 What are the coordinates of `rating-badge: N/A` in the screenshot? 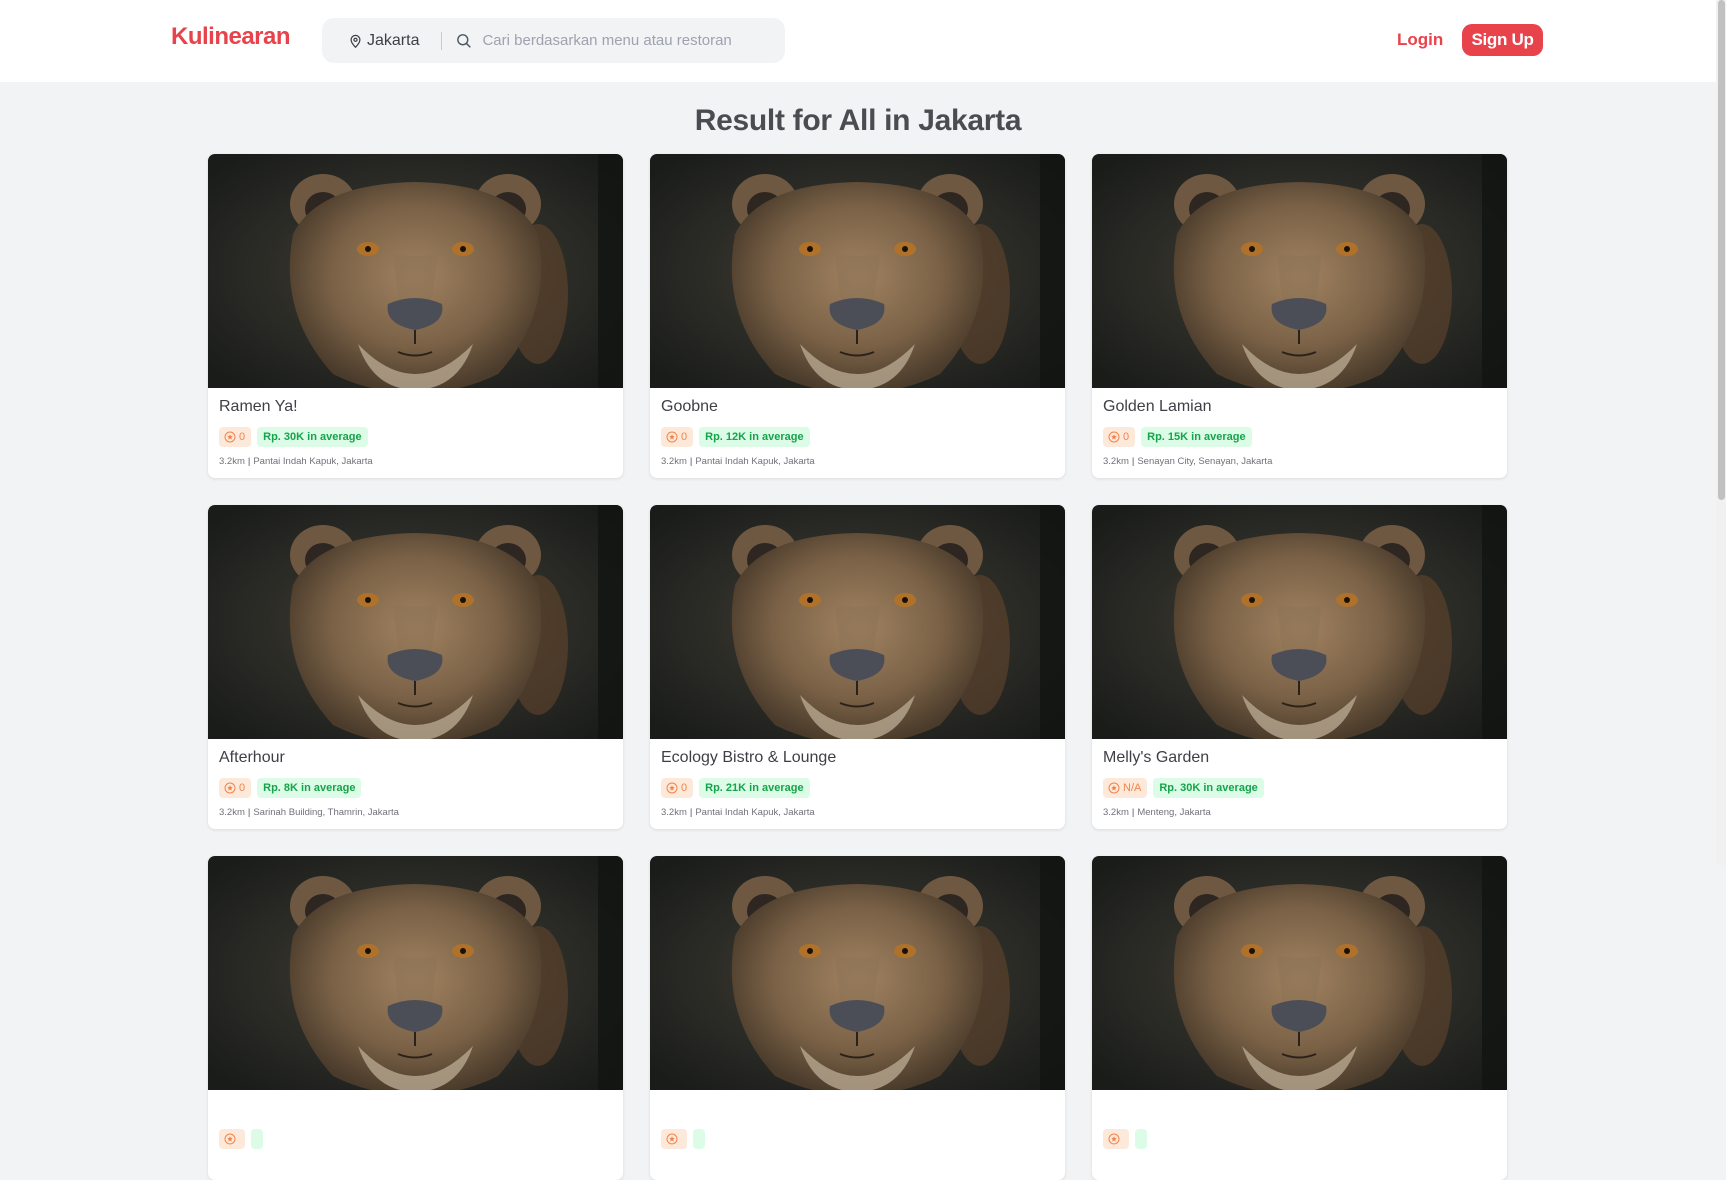 It's located at (1125, 788).